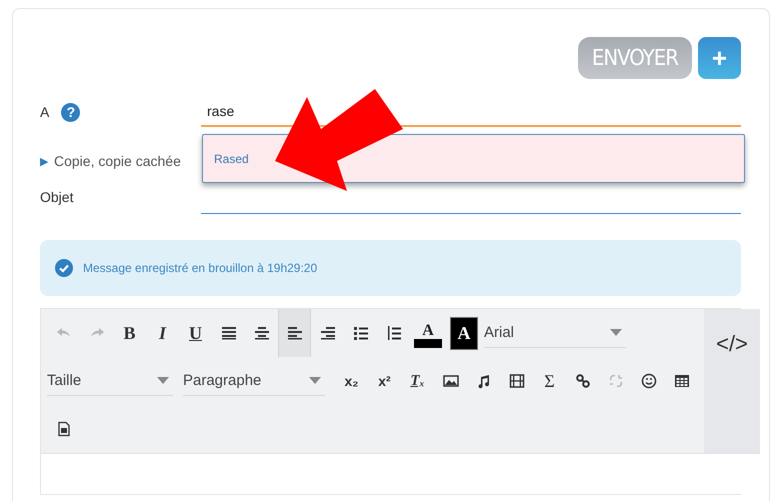 Image resolution: width=771 pixels, height=501 pixels. What do you see at coordinates (384, 381) in the screenshot?
I see `superscript-button: x²` at bounding box center [384, 381].